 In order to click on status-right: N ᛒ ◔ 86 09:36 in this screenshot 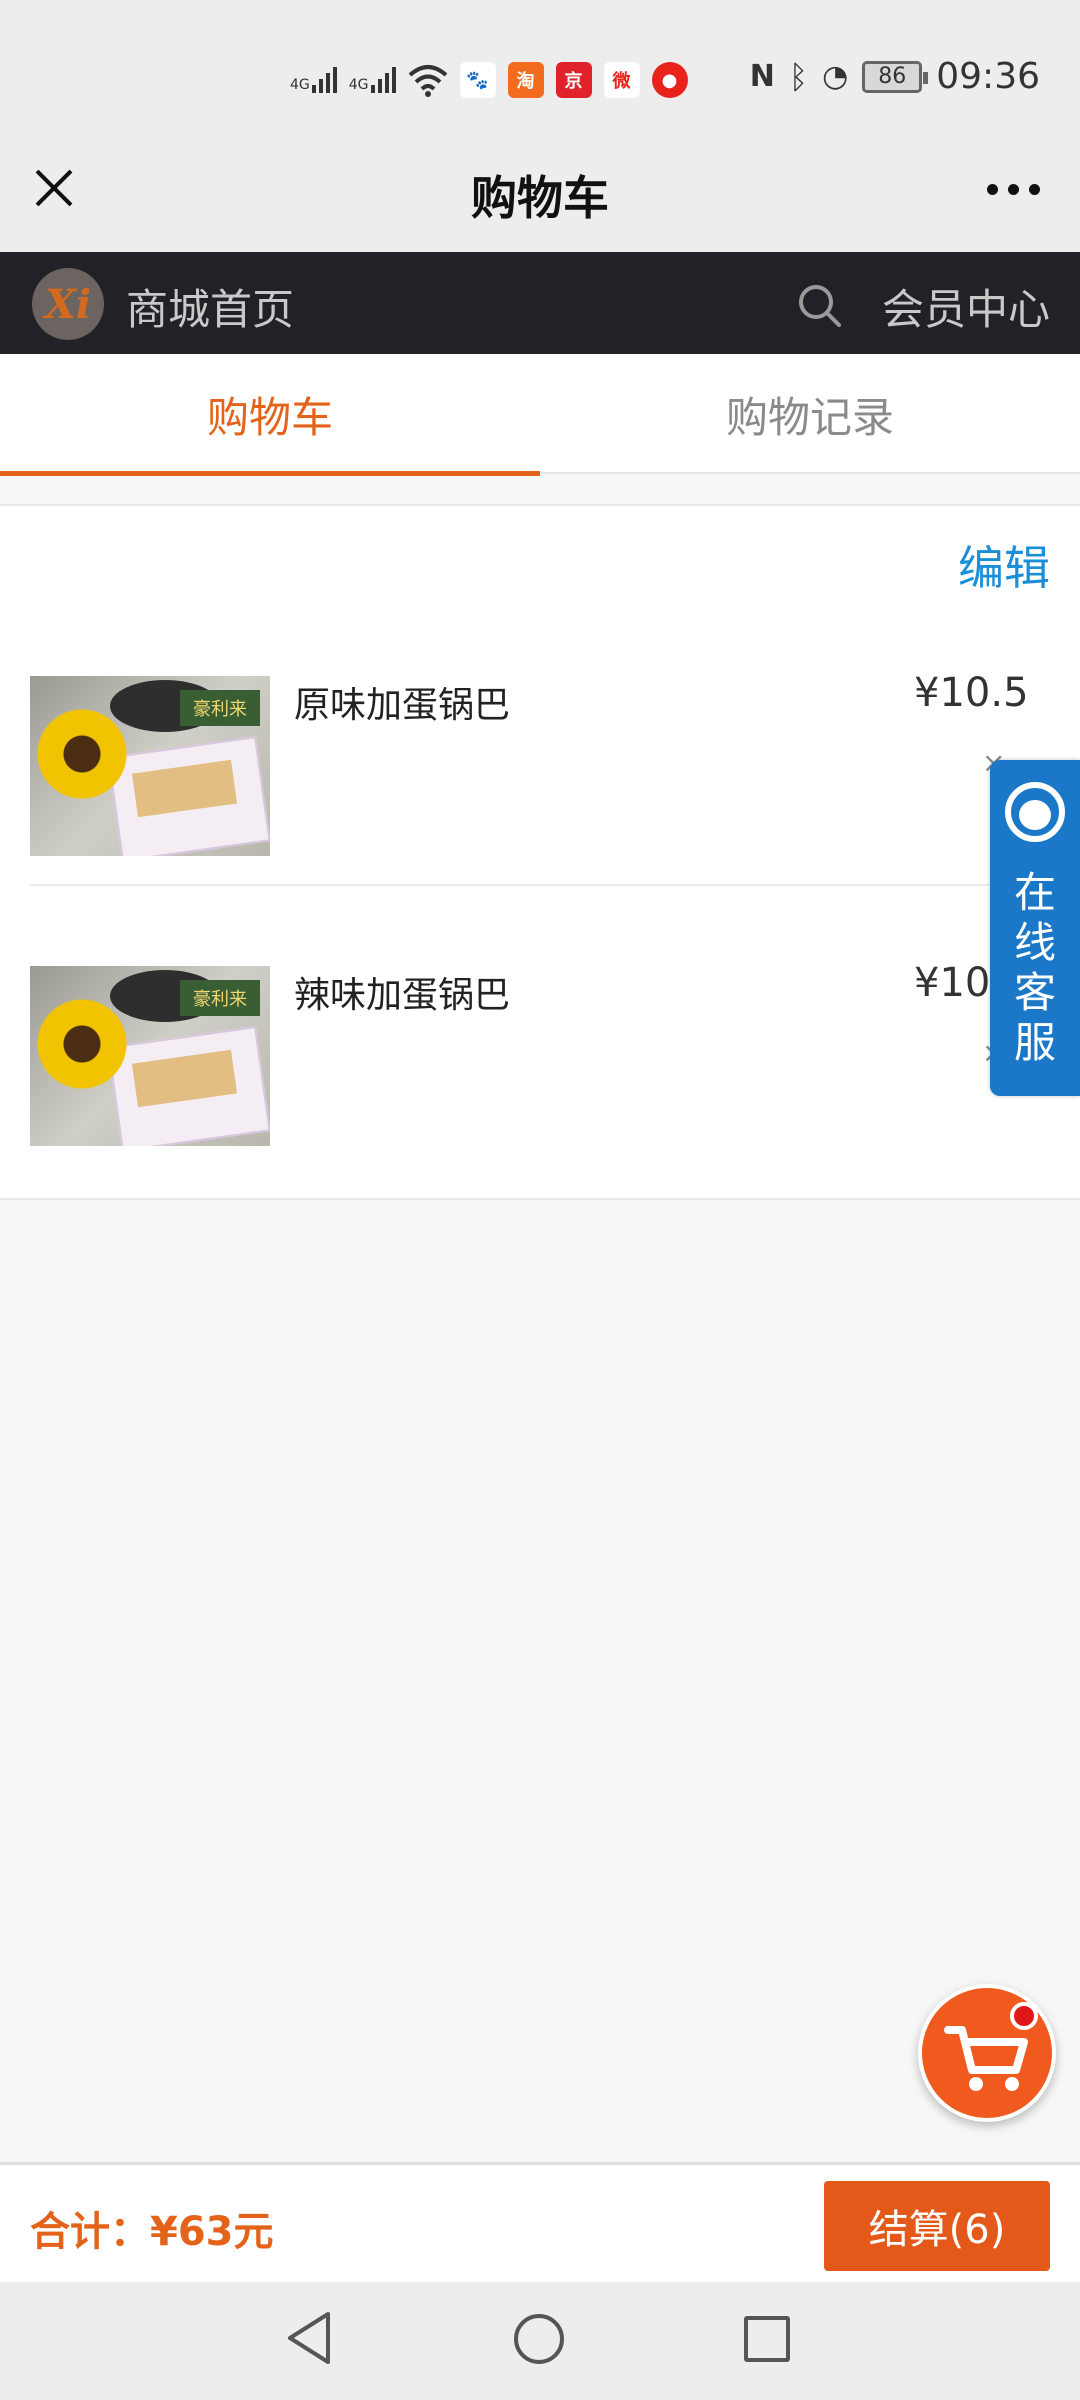, I will do `click(895, 76)`.